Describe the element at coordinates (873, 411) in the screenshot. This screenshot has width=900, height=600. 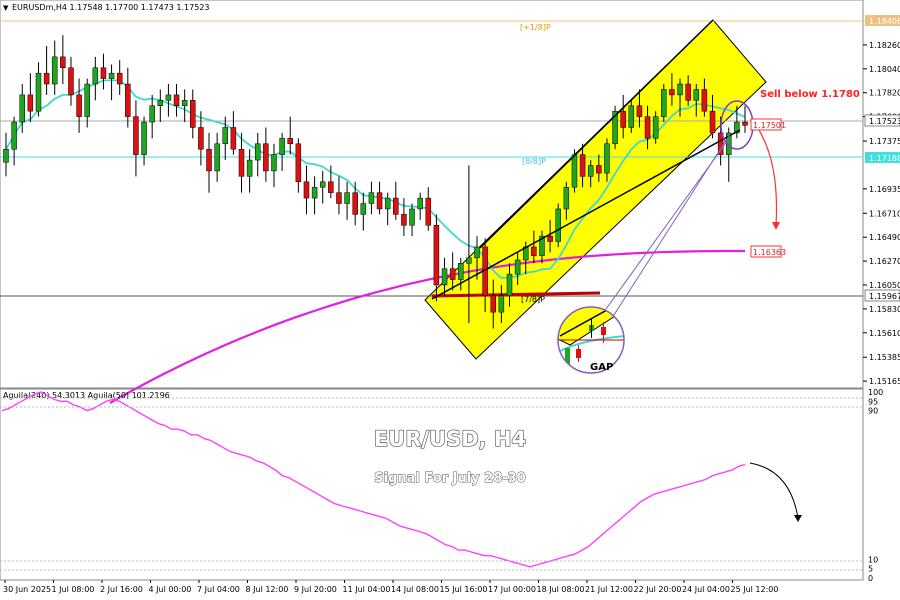
I see `osc-tick-label: 90` at that location.